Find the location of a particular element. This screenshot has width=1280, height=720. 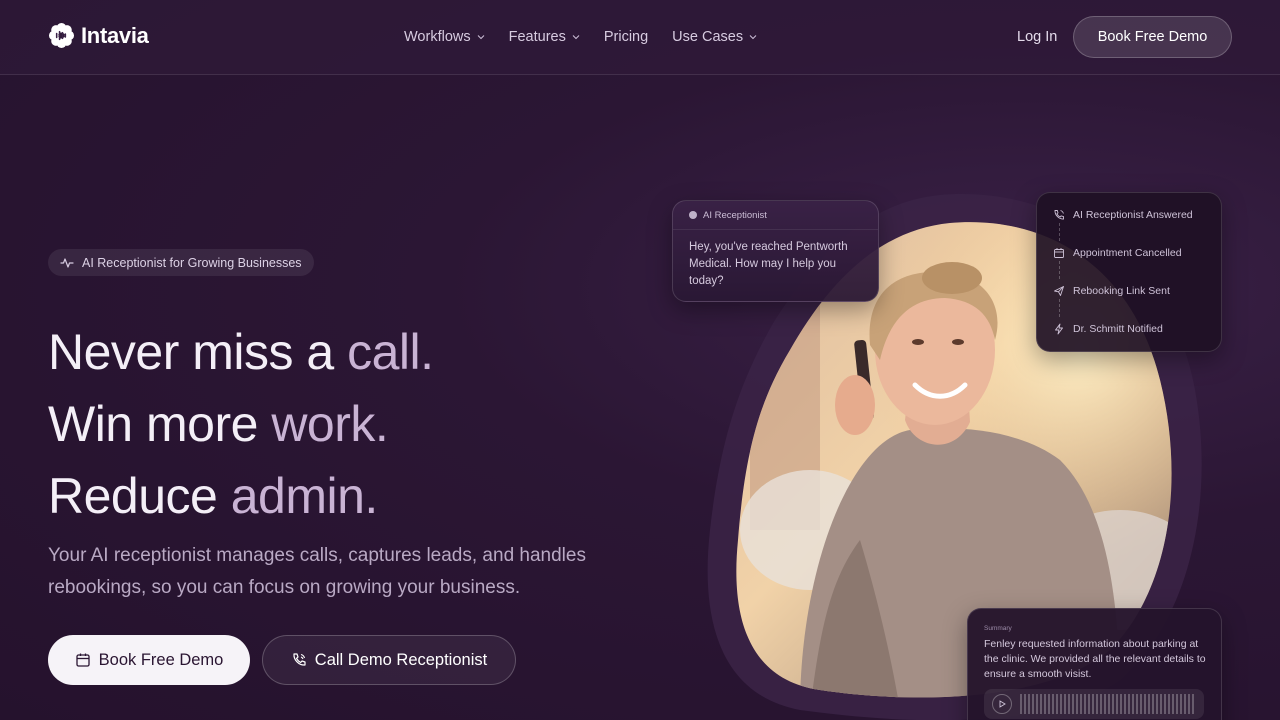

nav-item-pricing: Pricing is located at coordinates (626, 37).